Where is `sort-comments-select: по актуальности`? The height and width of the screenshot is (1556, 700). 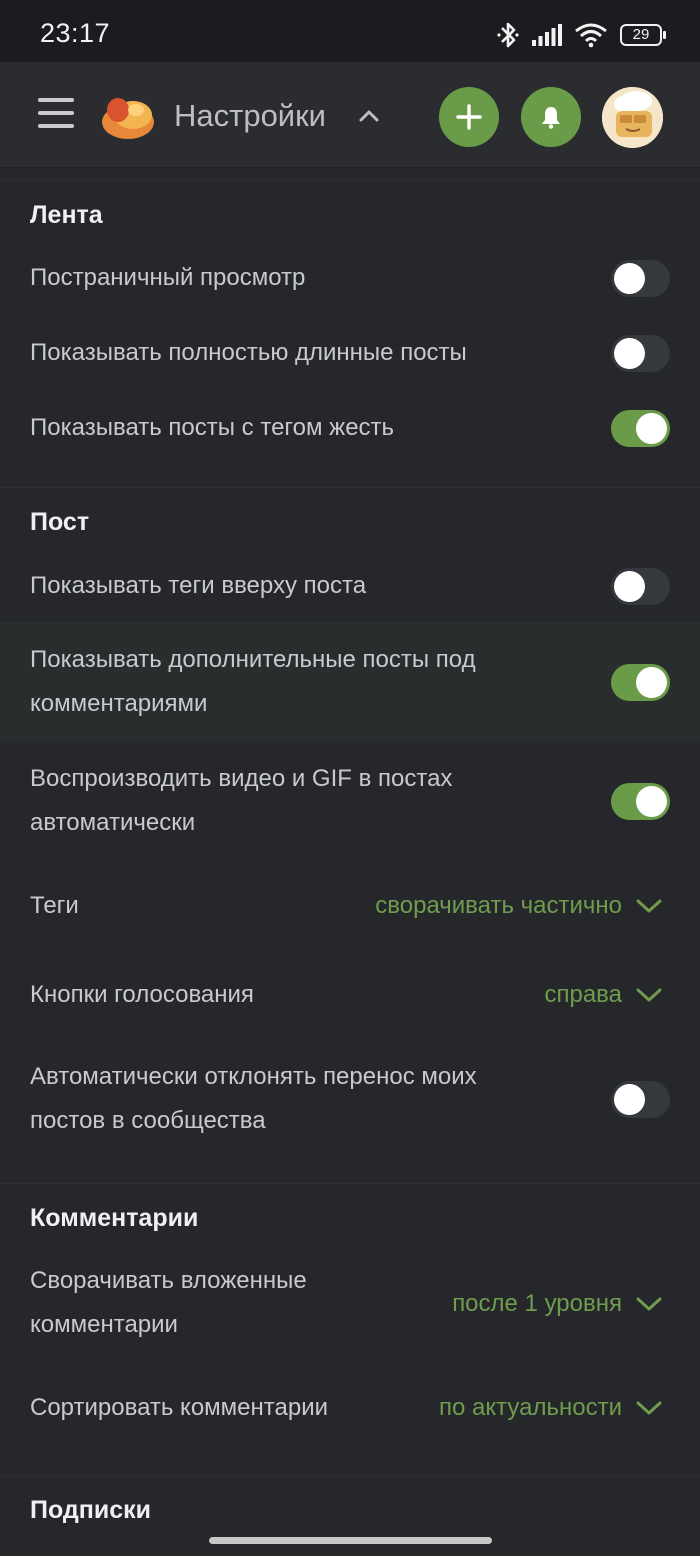 sort-comments-select: по актуальности is located at coordinates (550, 1408).